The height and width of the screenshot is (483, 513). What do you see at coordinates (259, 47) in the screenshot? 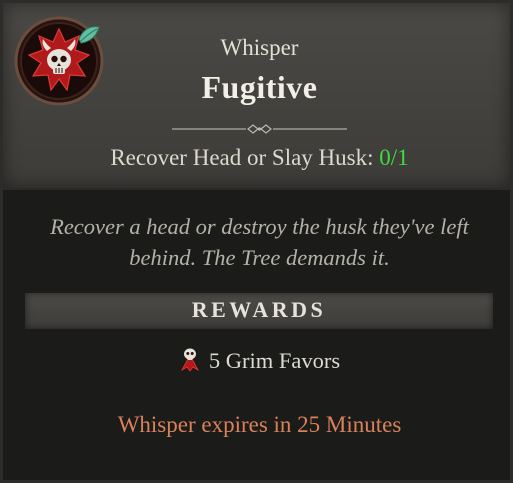
I see `quest-category: Whisper` at bounding box center [259, 47].